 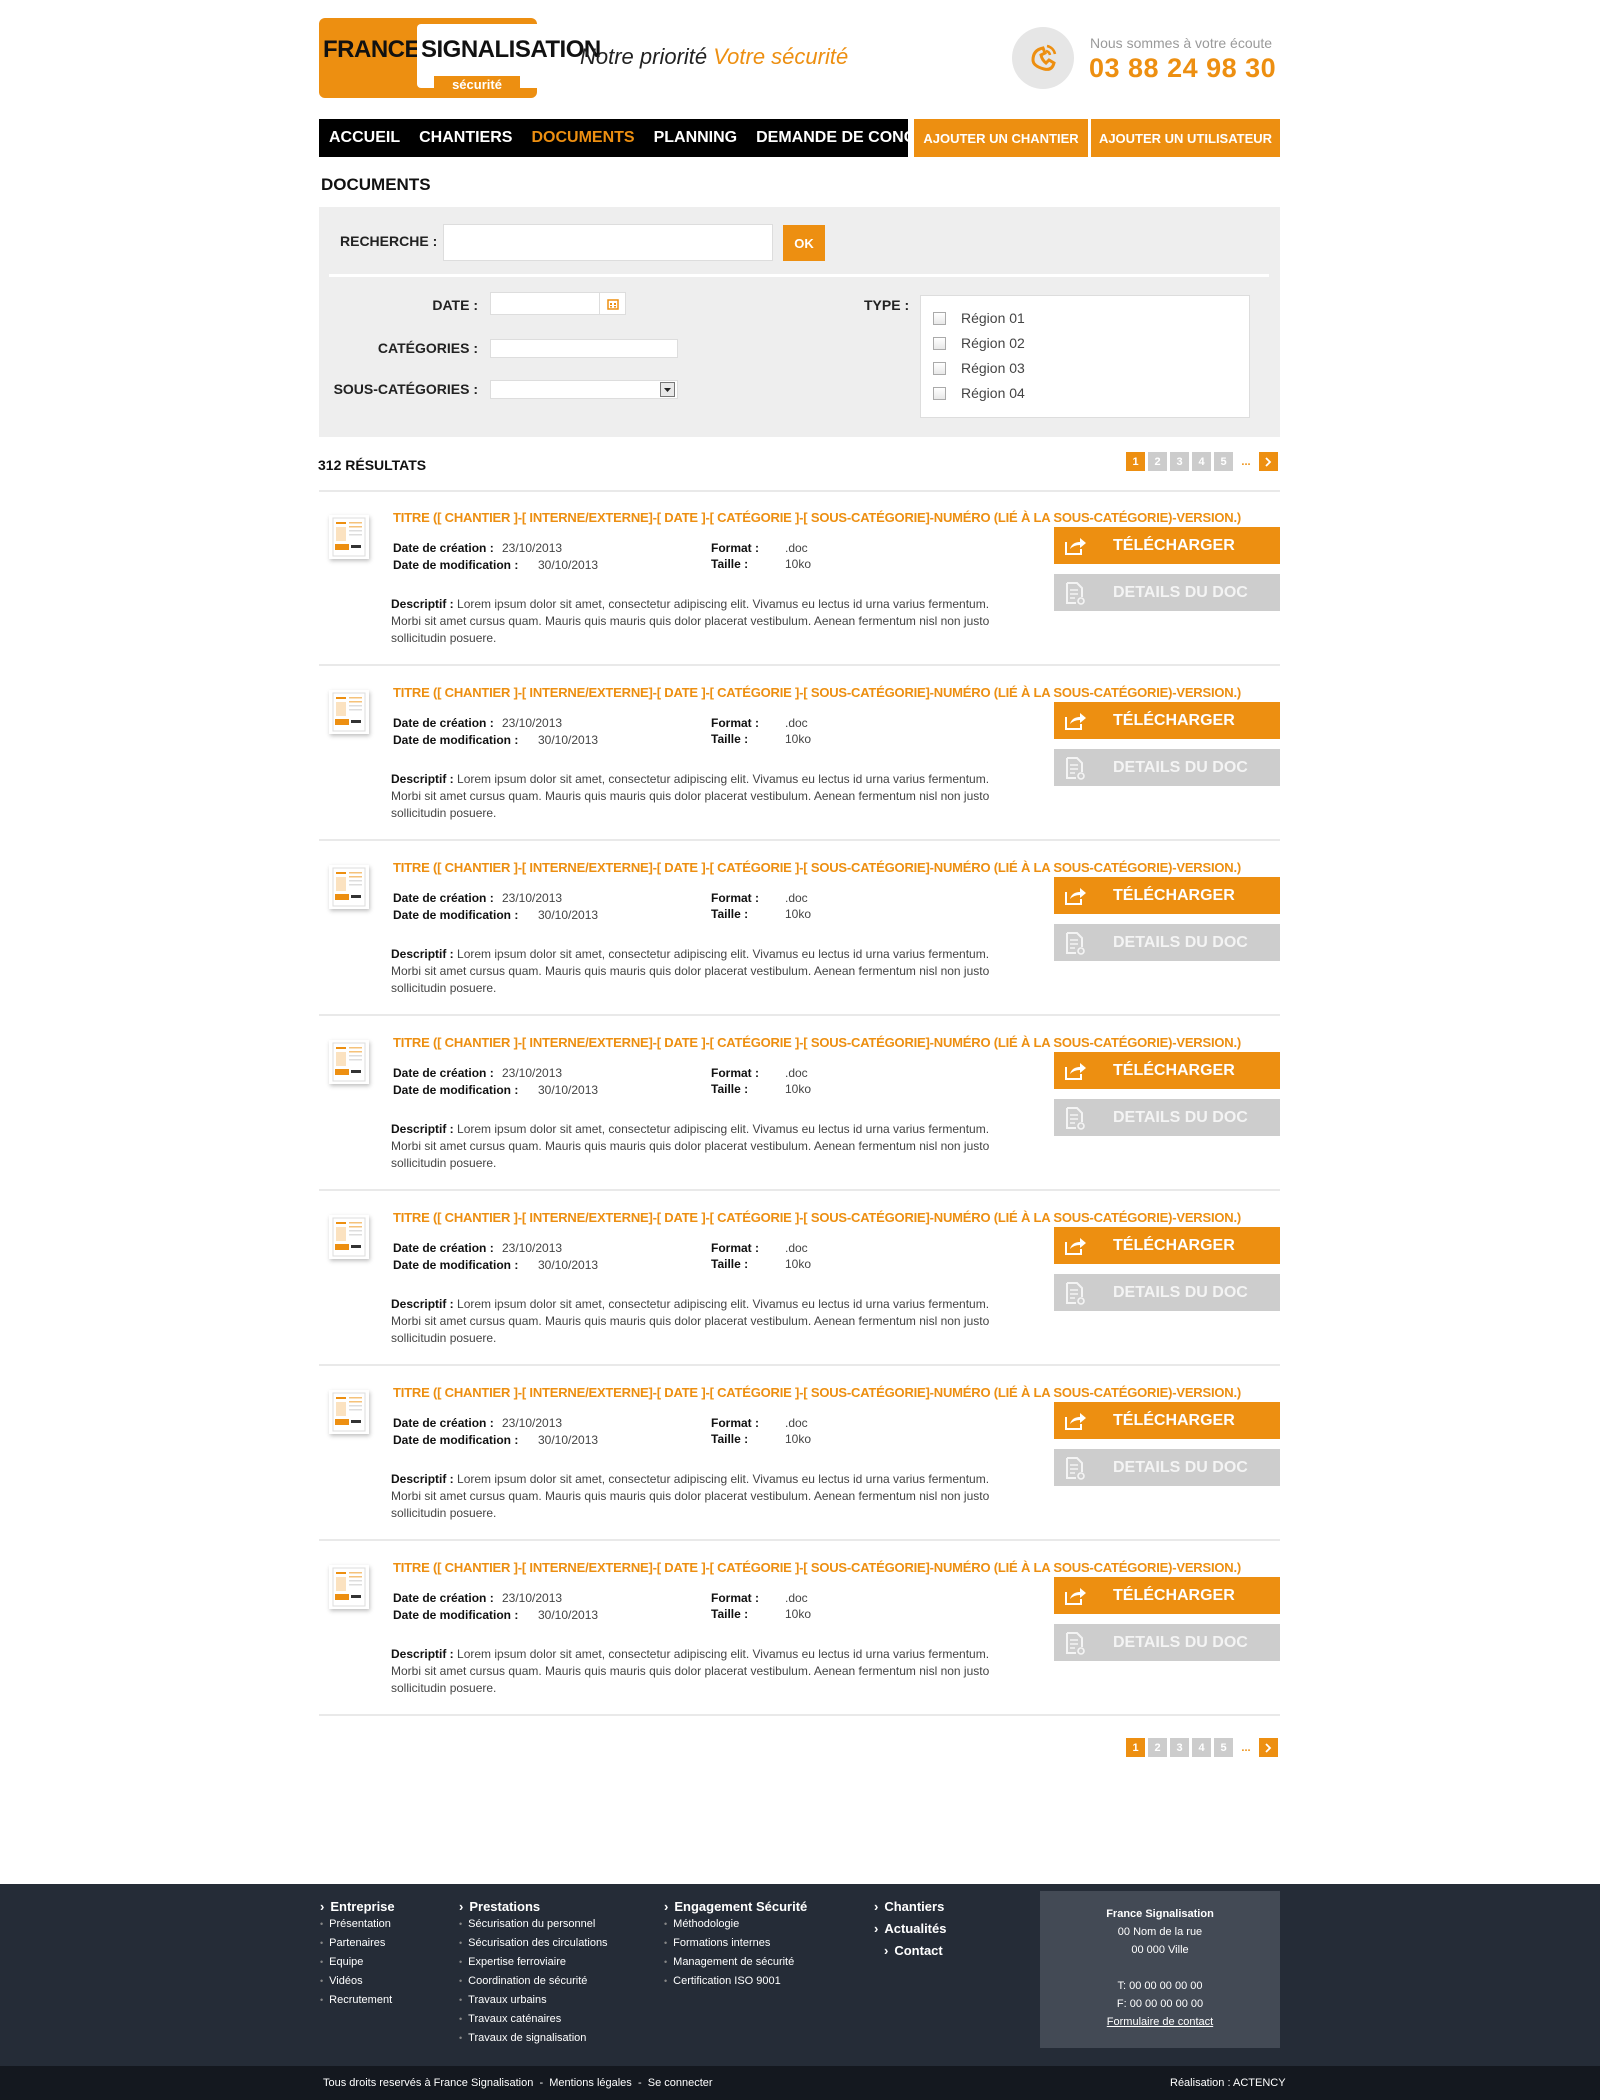 I want to click on chevron-down-icon, so click(x=667, y=389).